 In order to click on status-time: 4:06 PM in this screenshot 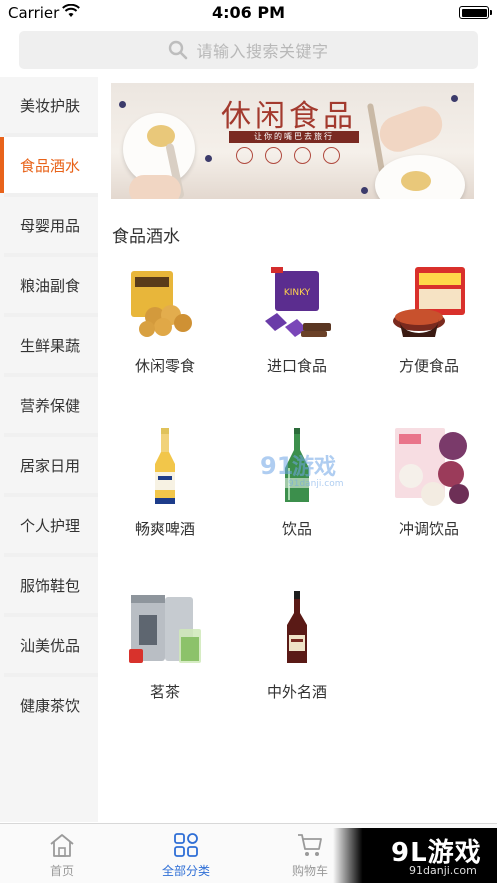, I will do `click(248, 12)`.